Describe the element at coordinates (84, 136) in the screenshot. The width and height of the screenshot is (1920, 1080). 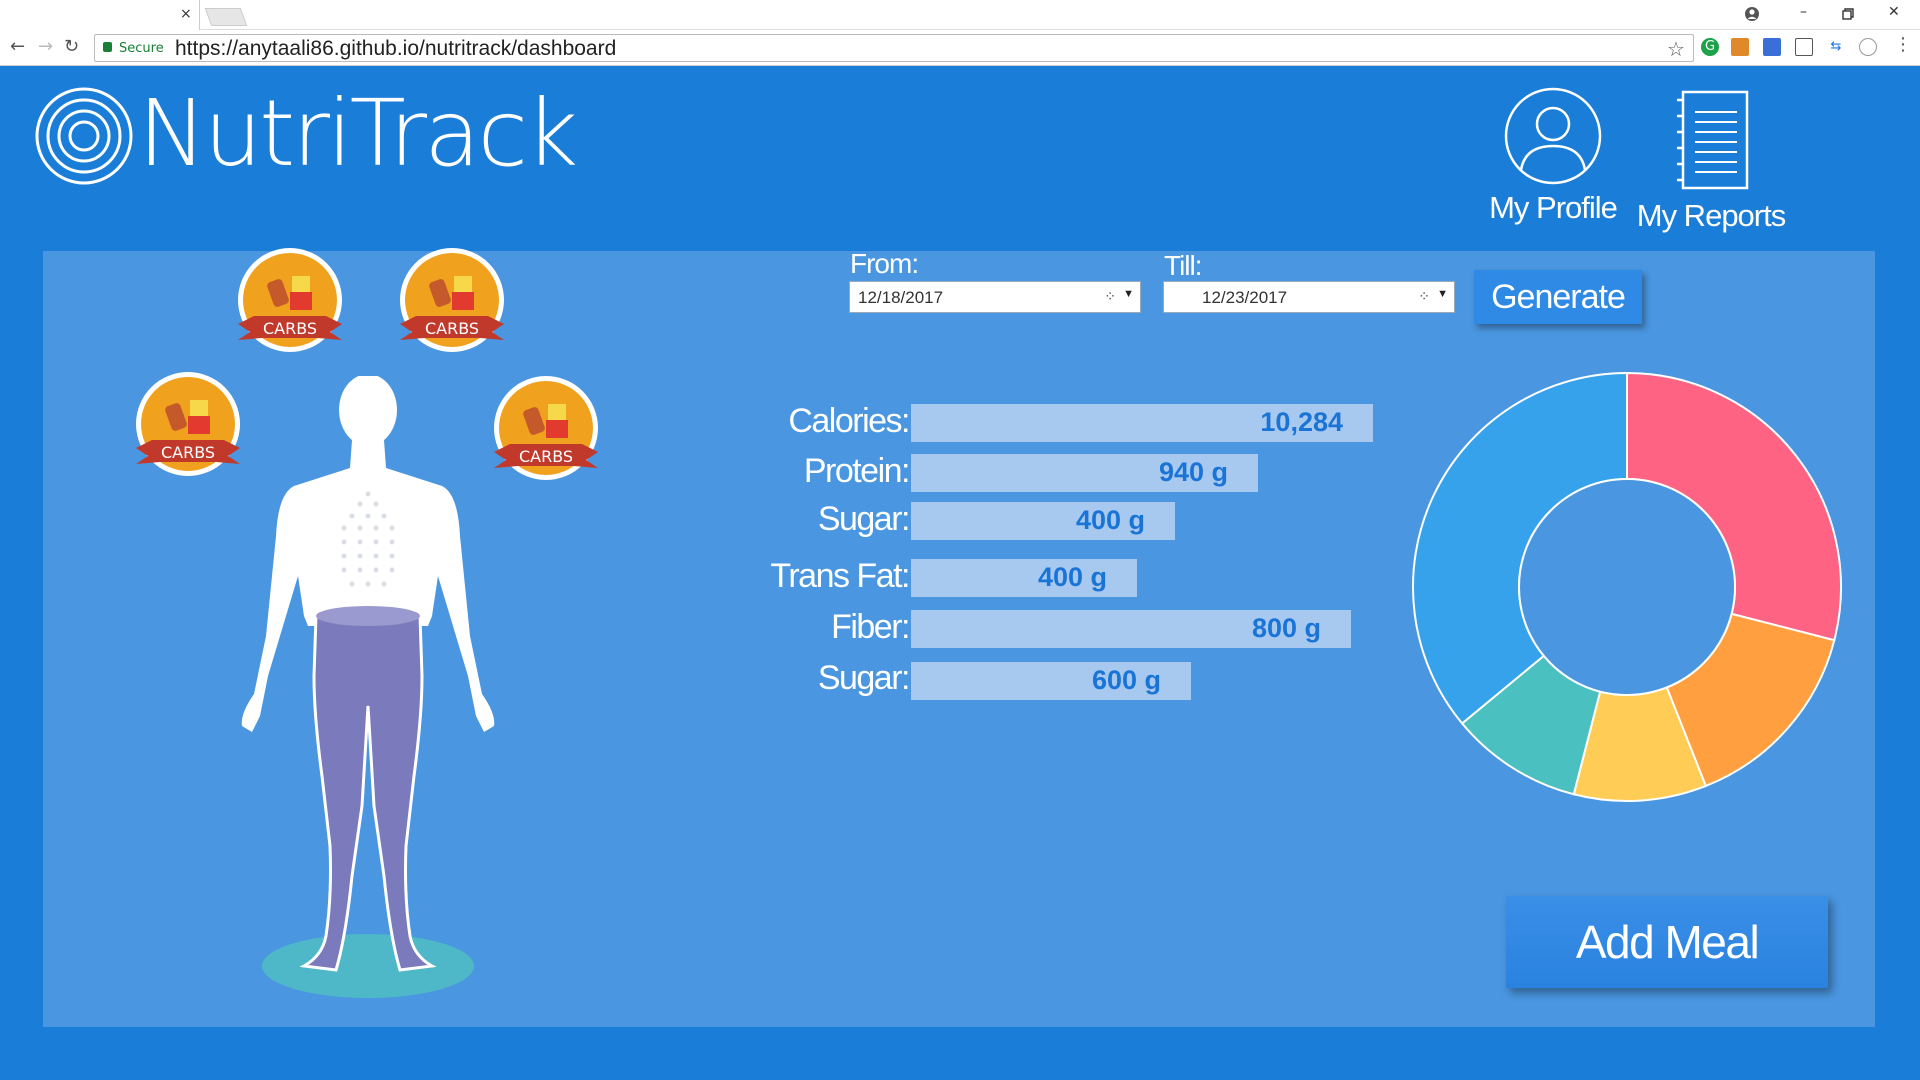
I see `logo-rings-icon` at that location.